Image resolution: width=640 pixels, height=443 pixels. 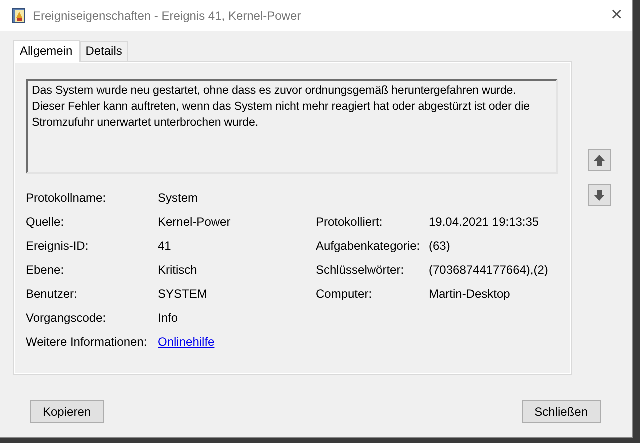 I want to click on tab: Allgemein, so click(x=46, y=51).